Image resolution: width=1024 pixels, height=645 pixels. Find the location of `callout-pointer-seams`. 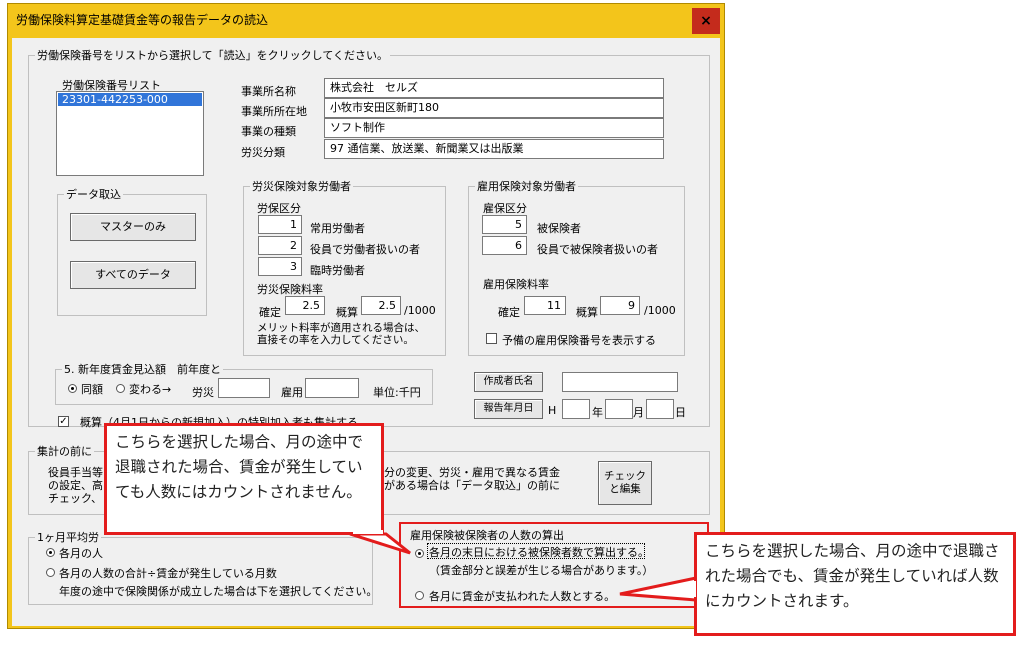

callout-pointer-seams is located at coordinates (524, 563).